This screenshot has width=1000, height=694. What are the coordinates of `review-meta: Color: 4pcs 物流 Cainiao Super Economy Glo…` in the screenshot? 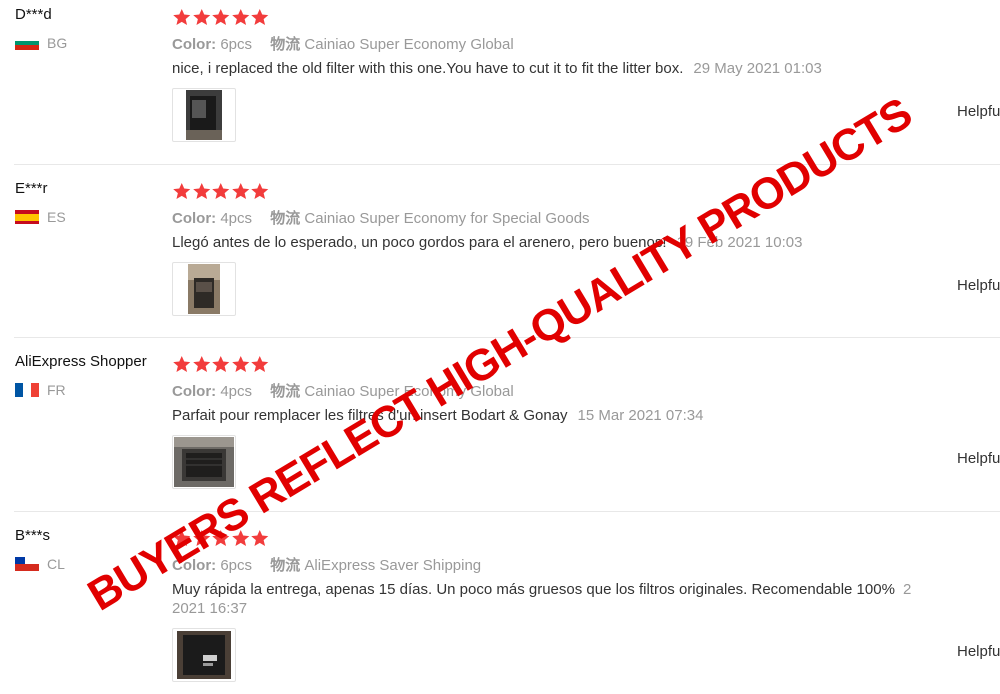 It's located at (343, 390).